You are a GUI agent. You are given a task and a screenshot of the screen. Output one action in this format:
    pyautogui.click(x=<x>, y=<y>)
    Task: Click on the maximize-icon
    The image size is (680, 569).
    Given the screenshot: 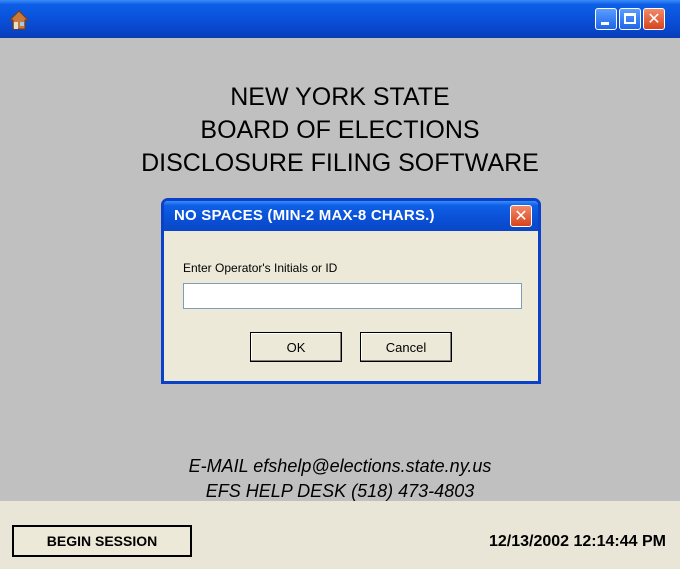 What is the action you would take?
    pyautogui.click(x=630, y=18)
    